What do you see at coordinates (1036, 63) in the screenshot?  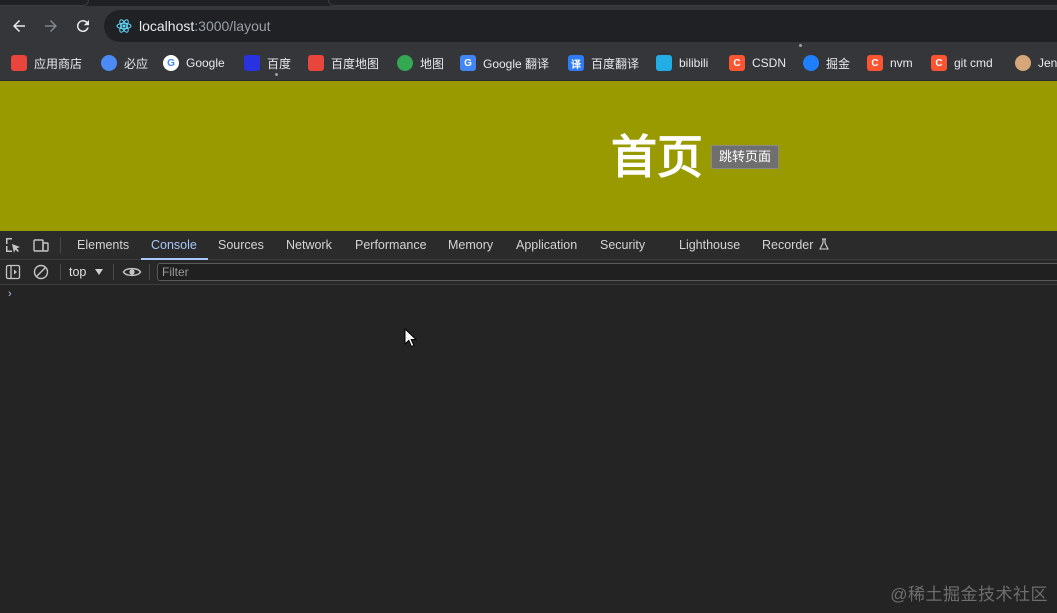 I see `bookmark-item: Jen` at bounding box center [1036, 63].